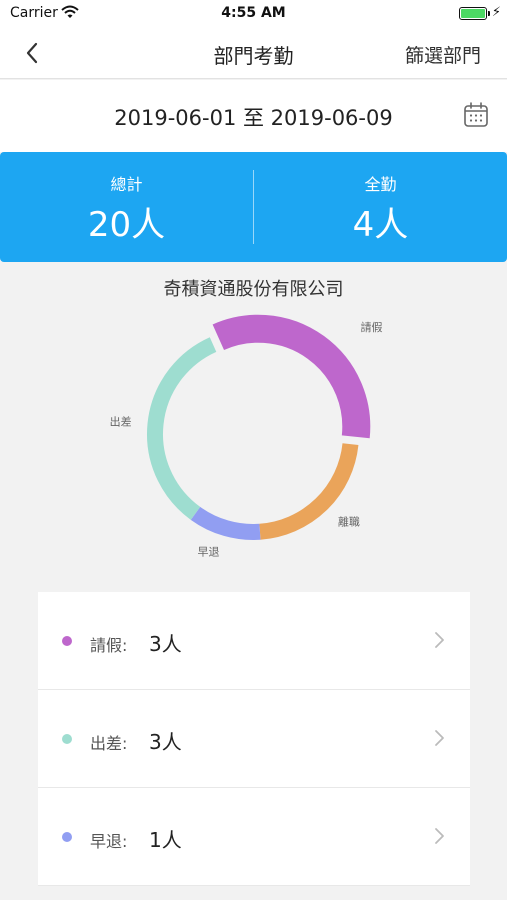 The height and width of the screenshot is (900, 507). Describe the element at coordinates (121, 421) in the screenshot. I see `donut-slice-label: 出差` at that location.